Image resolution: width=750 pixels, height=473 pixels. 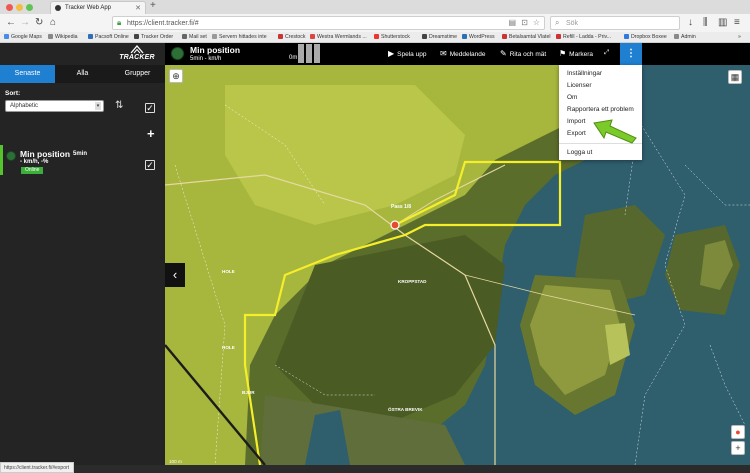 I want to click on zoom-label: 0m, so click(x=293, y=58).